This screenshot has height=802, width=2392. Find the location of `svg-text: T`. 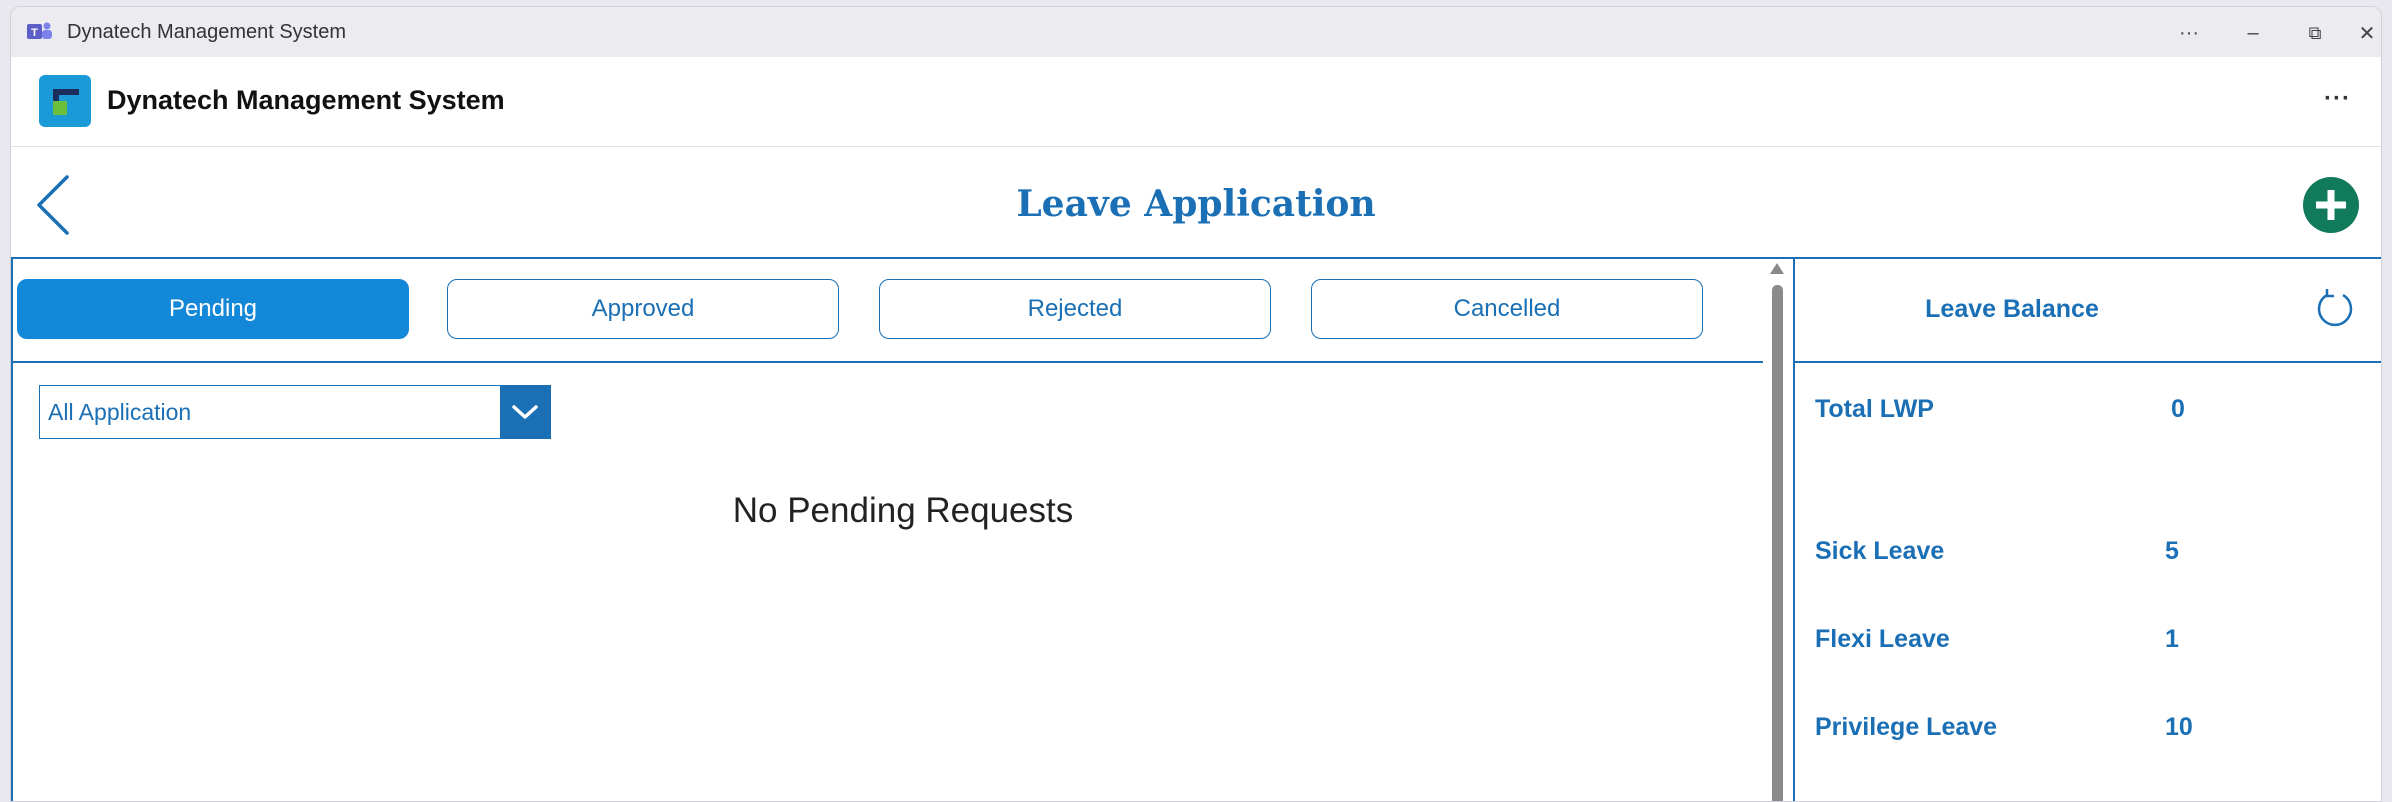

svg-text: T is located at coordinates (34, 33).